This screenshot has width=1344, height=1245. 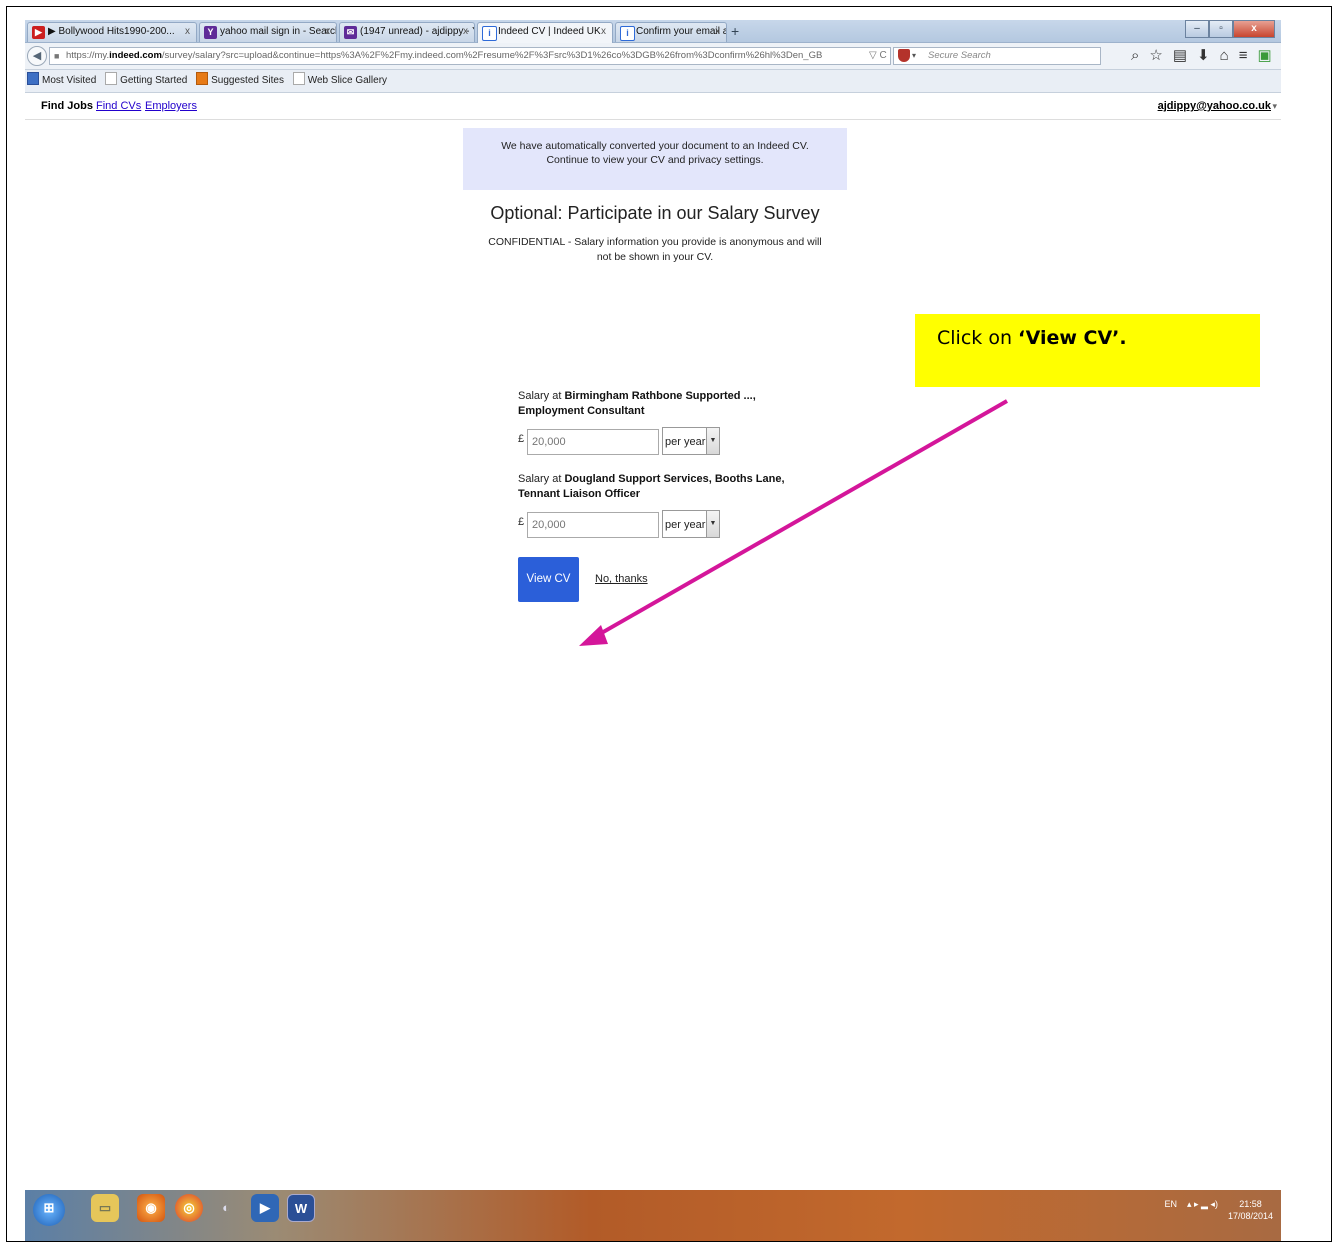 I want to click on explorer-icon: ▭, so click(x=105, y=1208).